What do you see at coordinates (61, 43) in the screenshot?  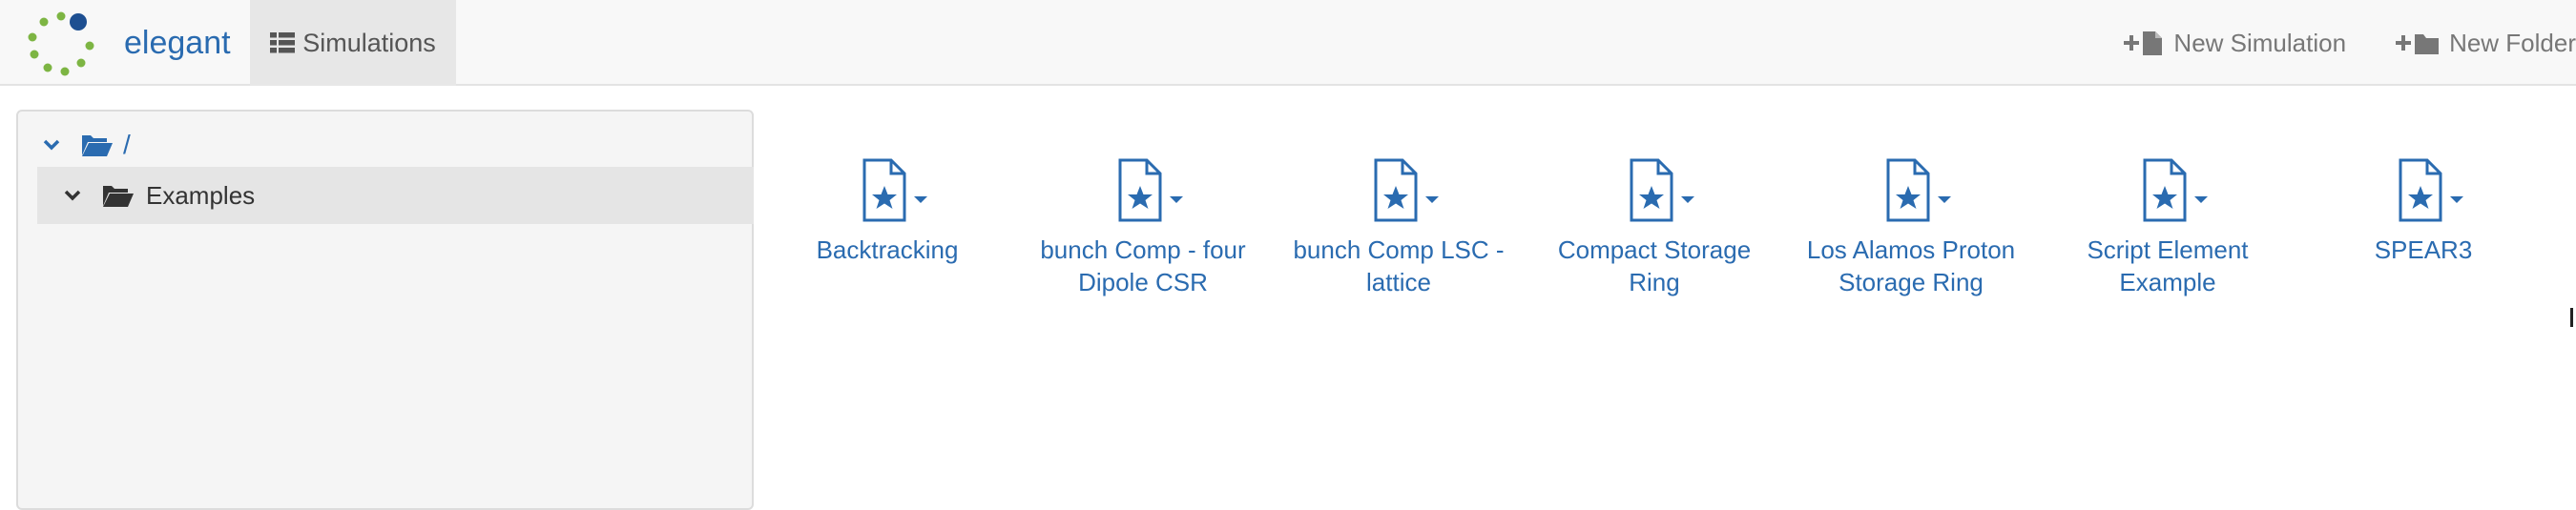 I see `elegant-logo-icon` at bounding box center [61, 43].